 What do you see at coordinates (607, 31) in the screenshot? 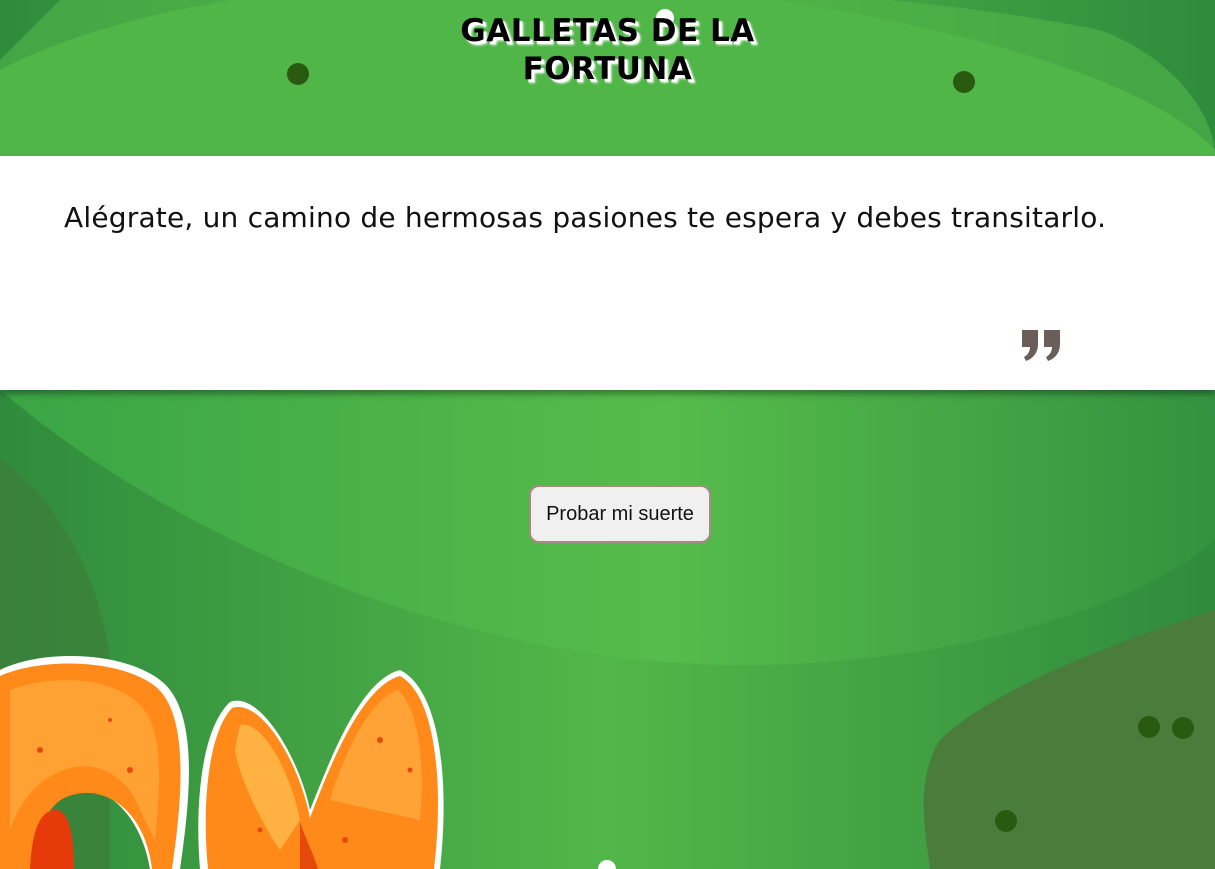
I see `page-title-line1: GALLETAS DE LA` at bounding box center [607, 31].